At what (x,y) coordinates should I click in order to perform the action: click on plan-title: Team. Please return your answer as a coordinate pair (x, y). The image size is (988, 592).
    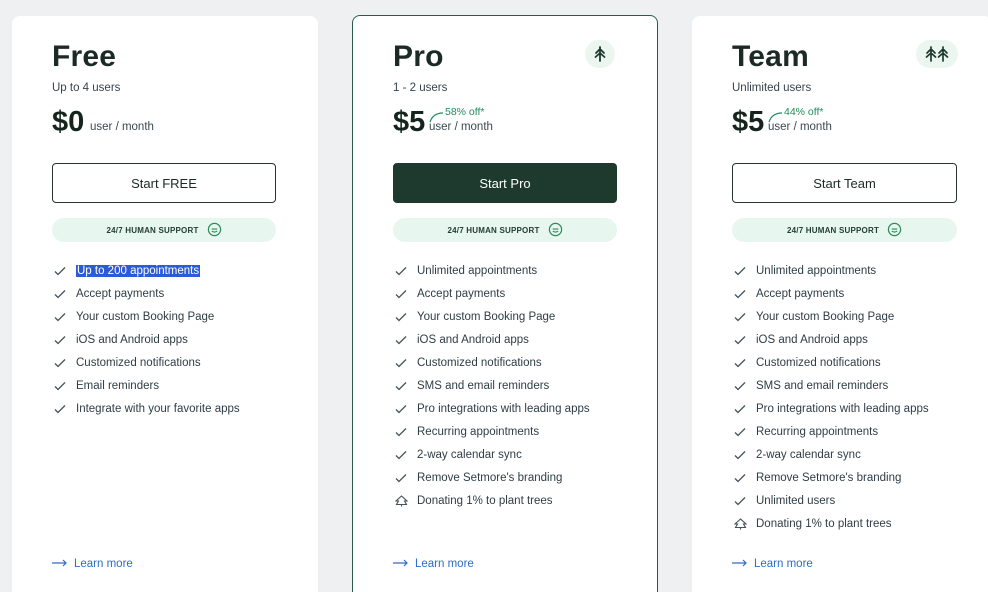
    Looking at the image, I should click on (770, 56).